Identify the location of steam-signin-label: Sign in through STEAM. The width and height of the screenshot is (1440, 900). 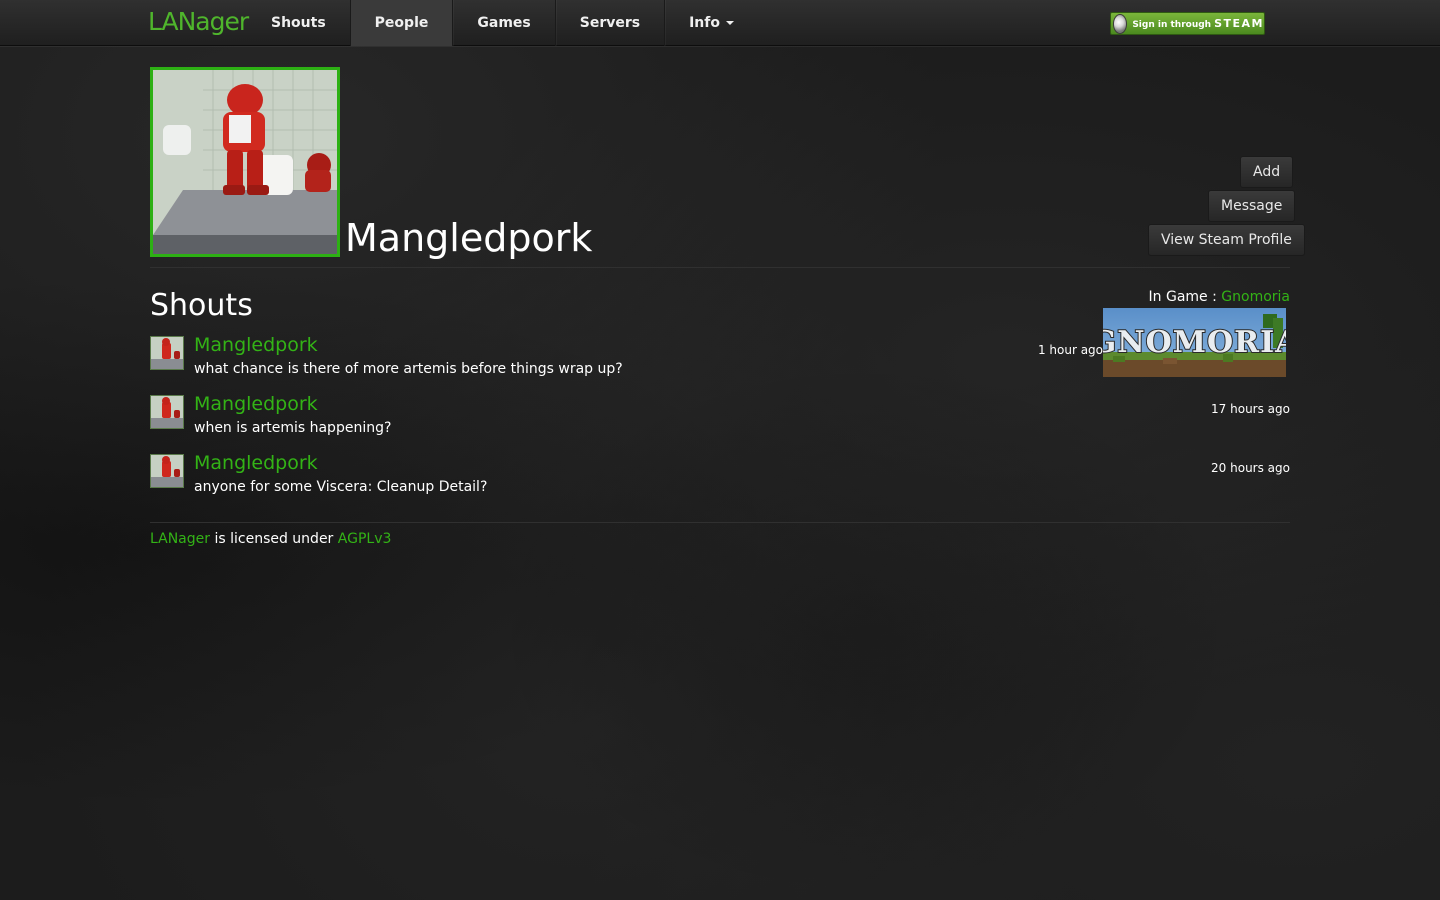
(1198, 23).